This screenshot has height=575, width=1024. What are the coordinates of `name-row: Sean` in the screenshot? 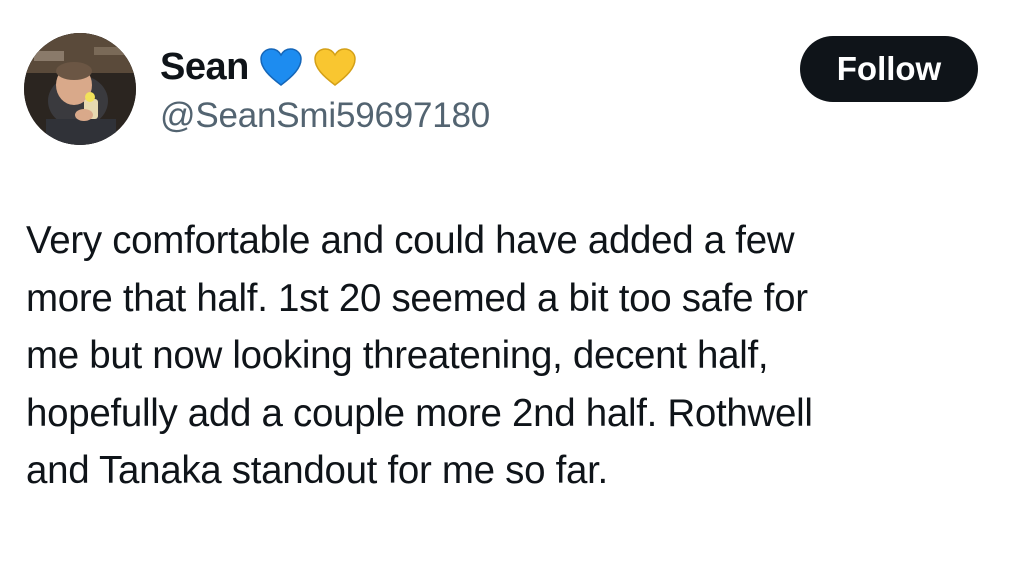 It's located at (258, 67).